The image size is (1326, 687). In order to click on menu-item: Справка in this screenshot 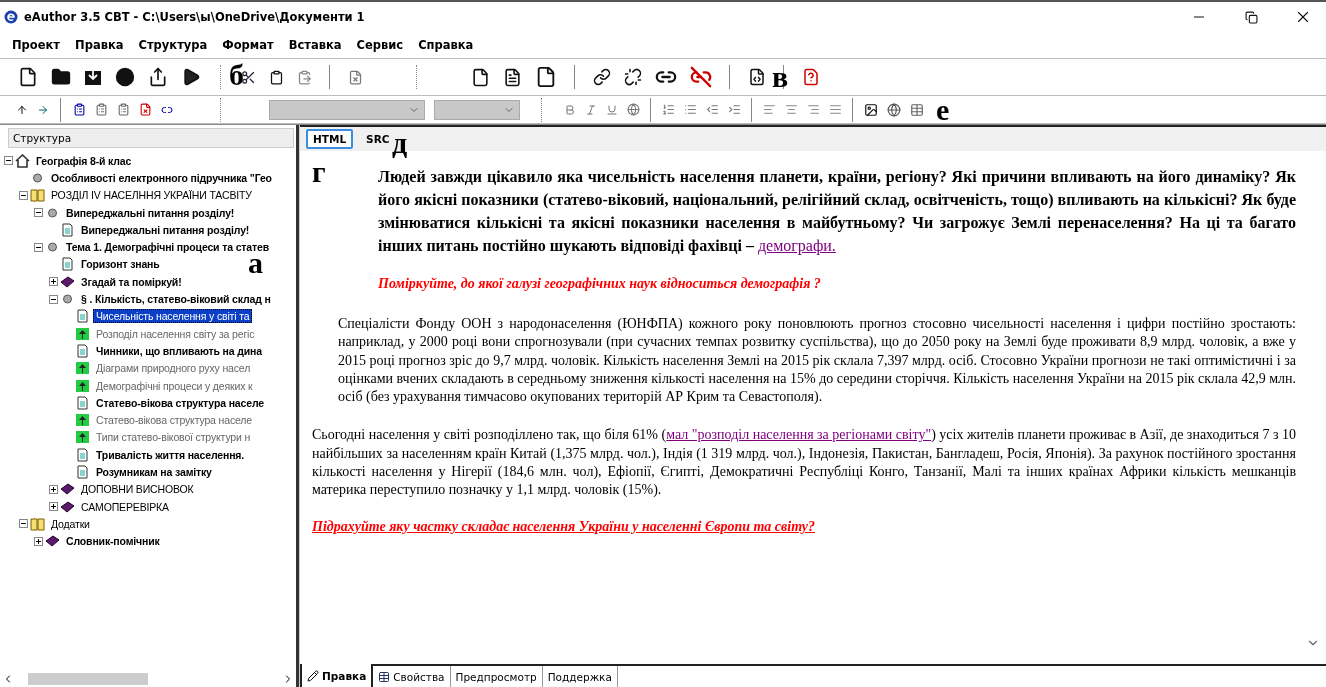, I will do `click(446, 45)`.